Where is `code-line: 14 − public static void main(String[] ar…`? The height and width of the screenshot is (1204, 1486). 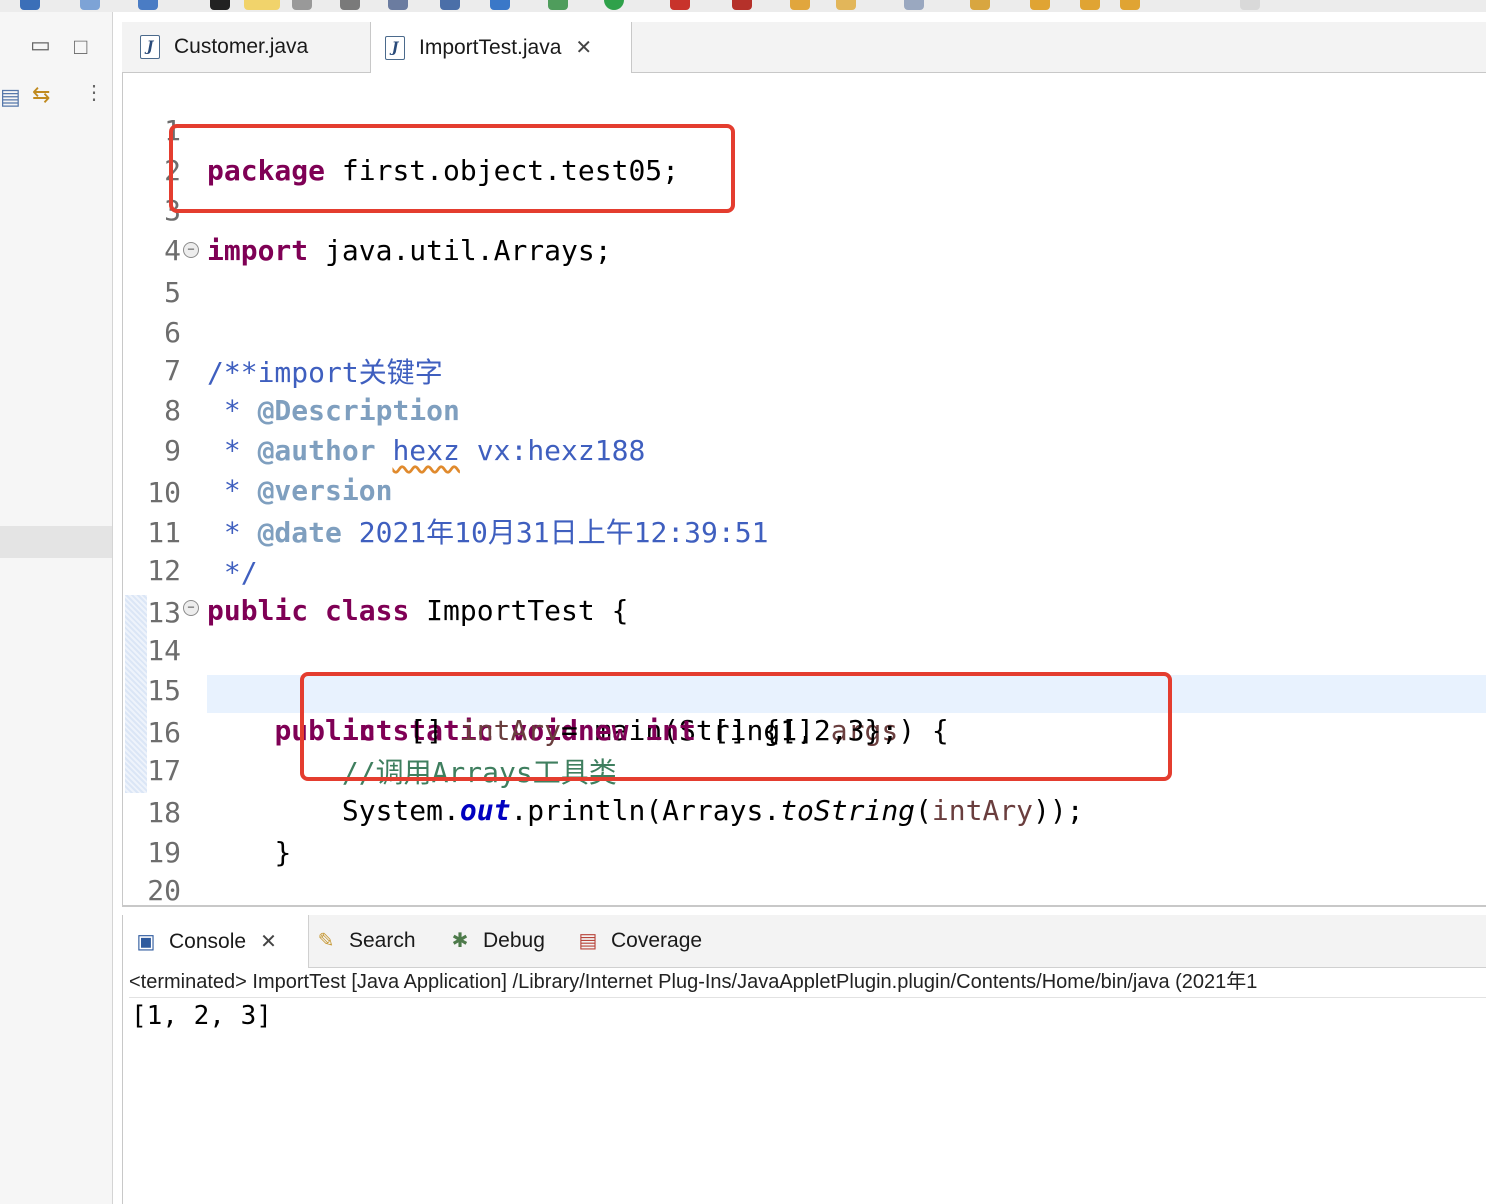
code-line: 14 − public static void main(String[] ar… is located at coordinates (804, 669).